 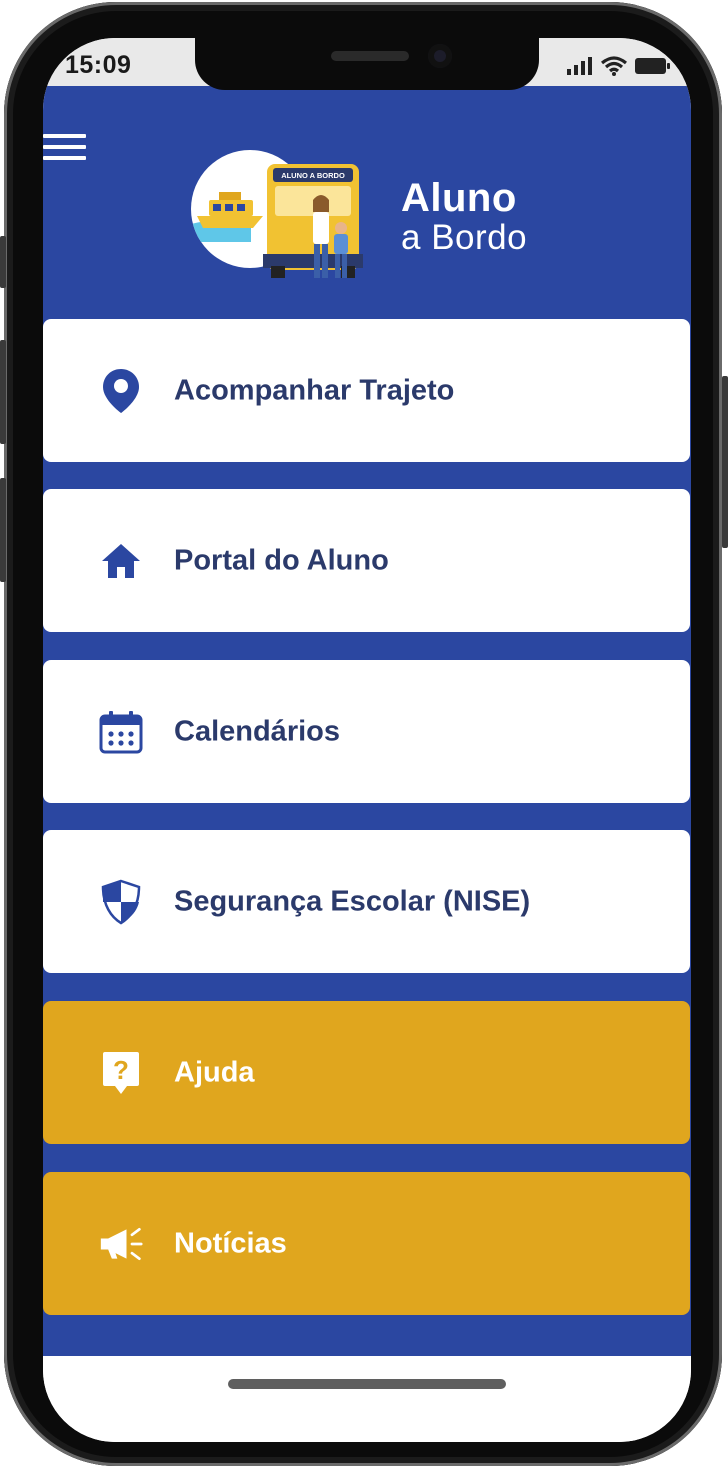 What do you see at coordinates (121, 902) in the screenshot?
I see `shield-icon` at bounding box center [121, 902].